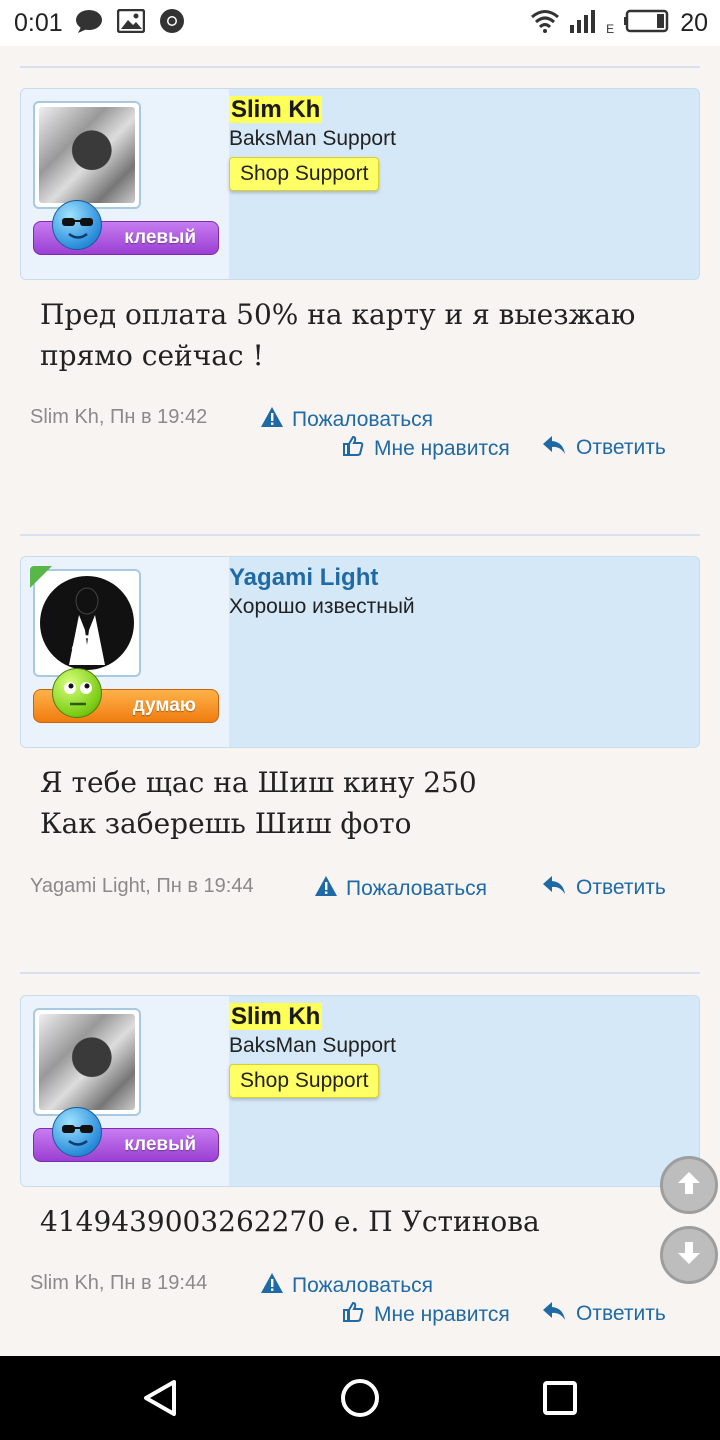 The image size is (720, 1440). I want to click on status-right: E 20, so click(619, 23).